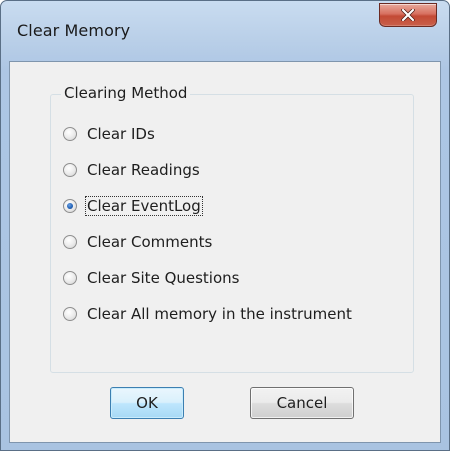 This screenshot has width=450, height=451. Describe the element at coordinates (143, 170) in the screenshot. I see `radio-label: Clear Readings` at that location.